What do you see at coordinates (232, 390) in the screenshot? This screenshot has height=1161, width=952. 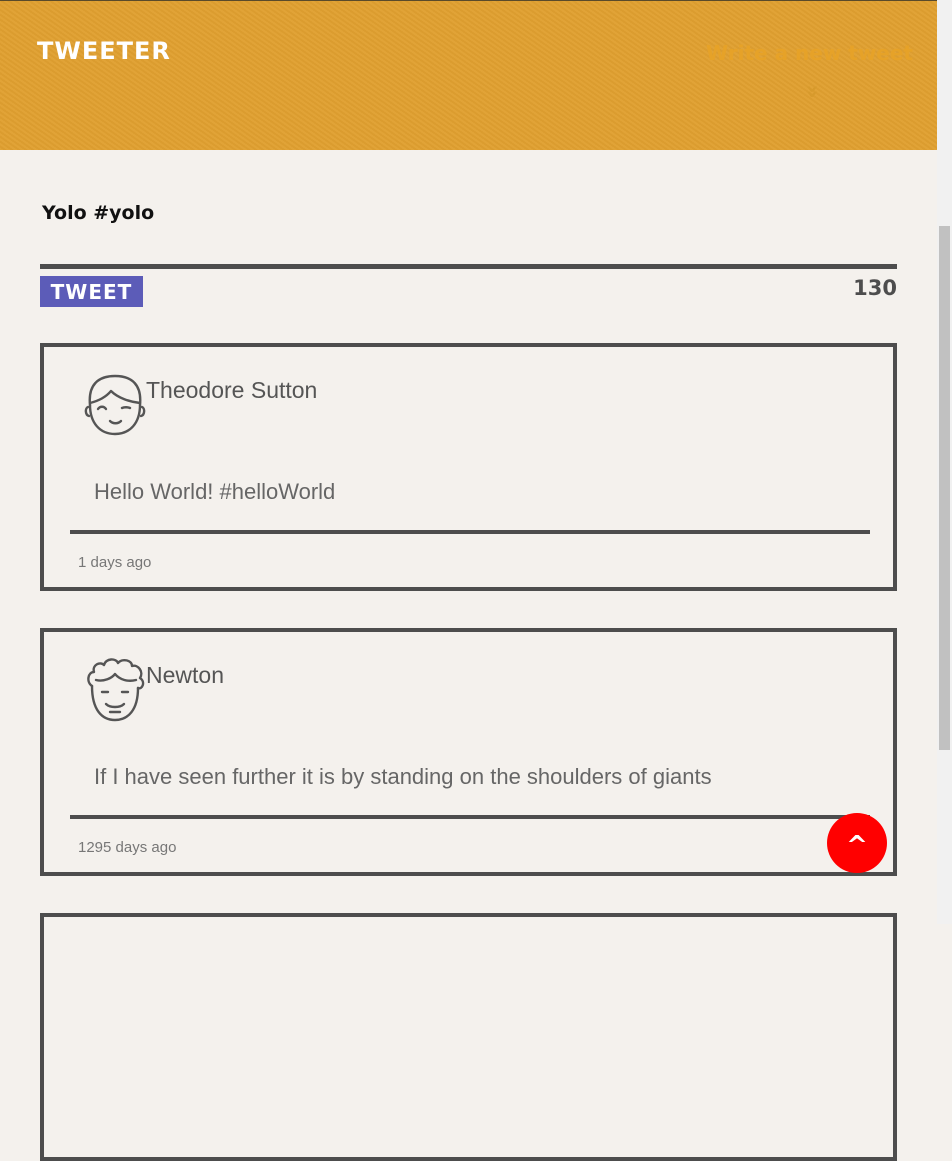 I see `tweet-author: Theodore Sutton` at bounding box center [232, 390].